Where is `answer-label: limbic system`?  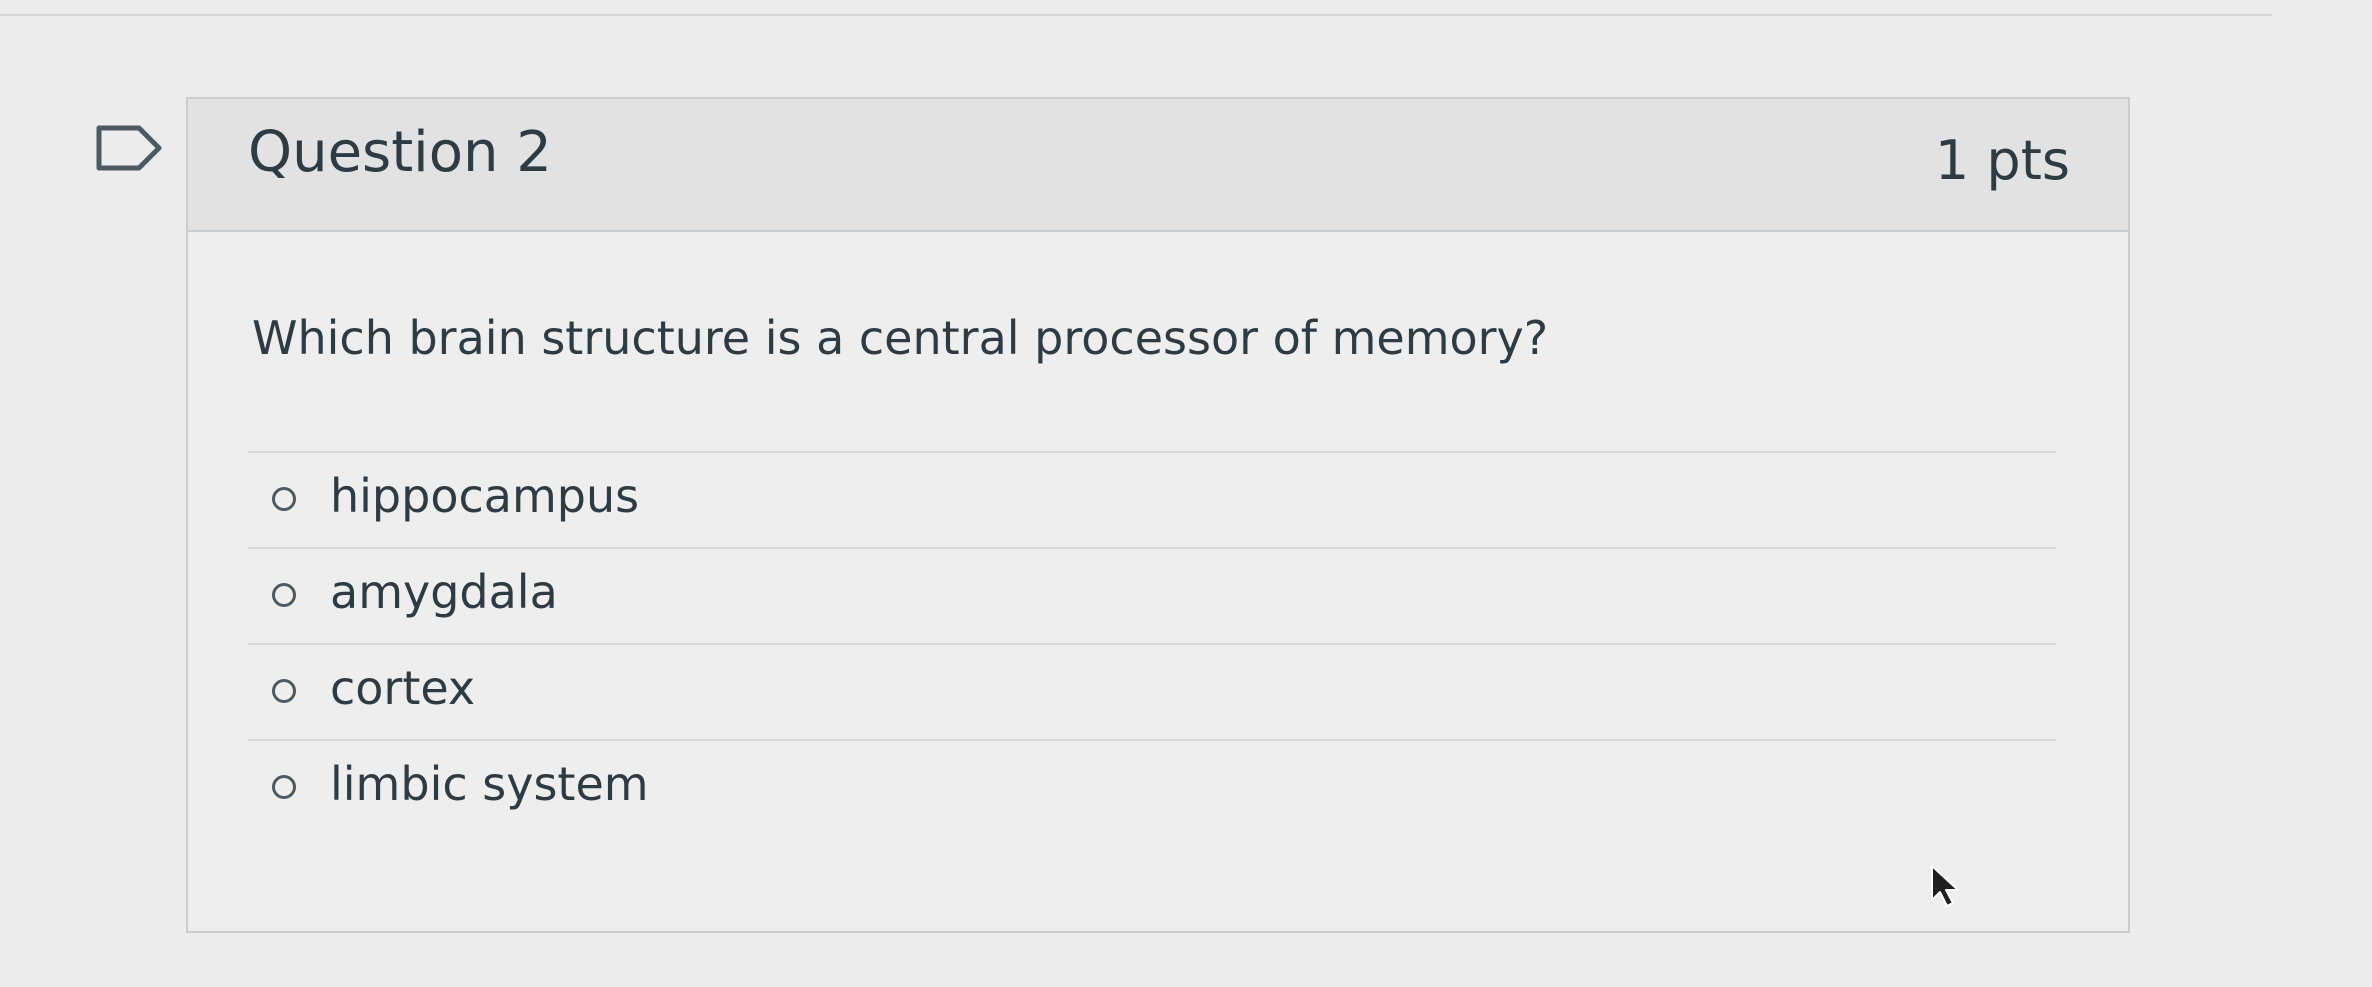 answer-label: limbic system is located at coordinates (489, 784).